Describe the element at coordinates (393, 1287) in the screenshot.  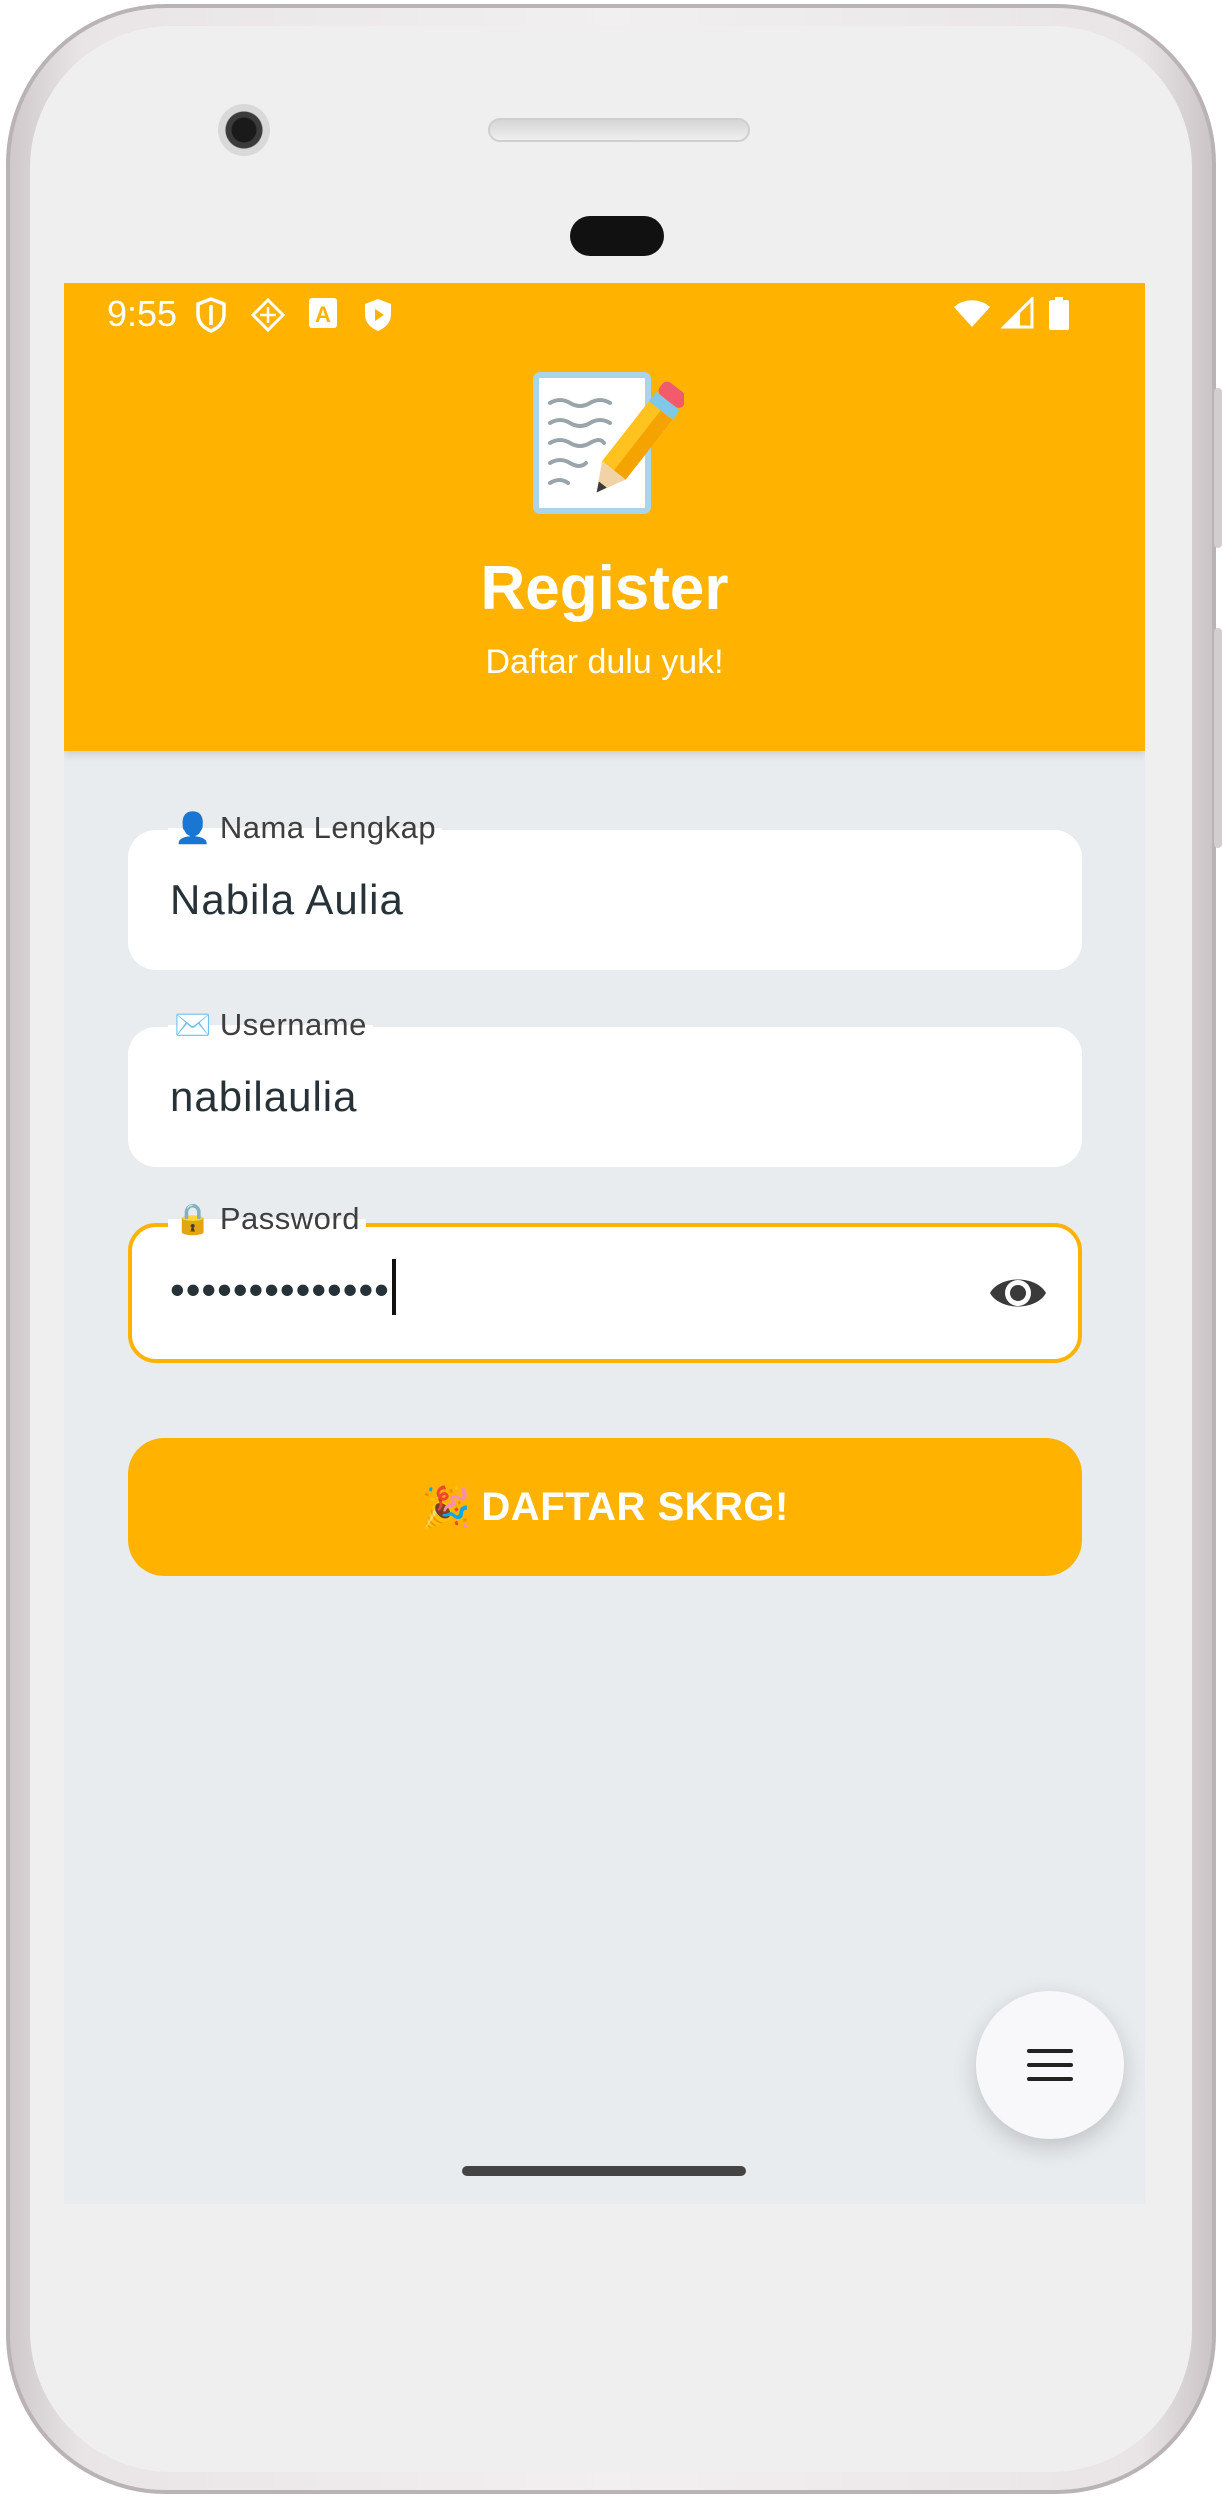
I see `text-cursor` at that location.